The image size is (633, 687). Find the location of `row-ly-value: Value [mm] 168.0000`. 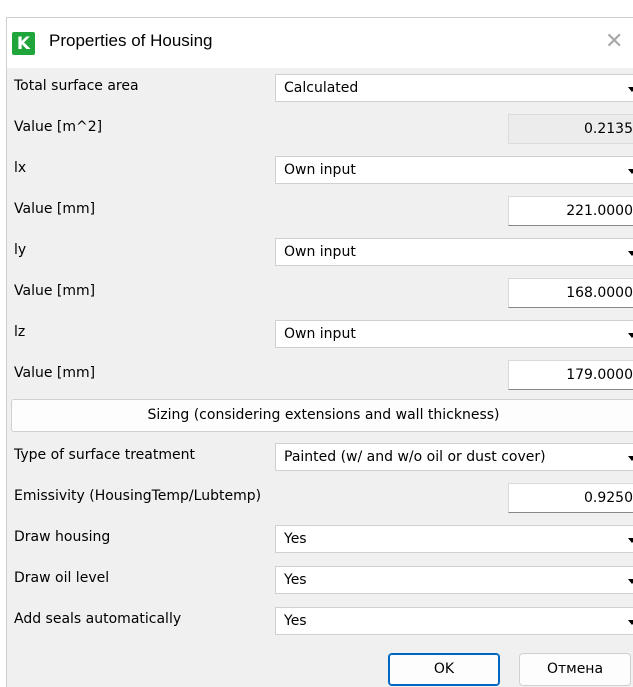

row-ly-value: Value [mm] 168.0000 is located at coordinates (320, 293).